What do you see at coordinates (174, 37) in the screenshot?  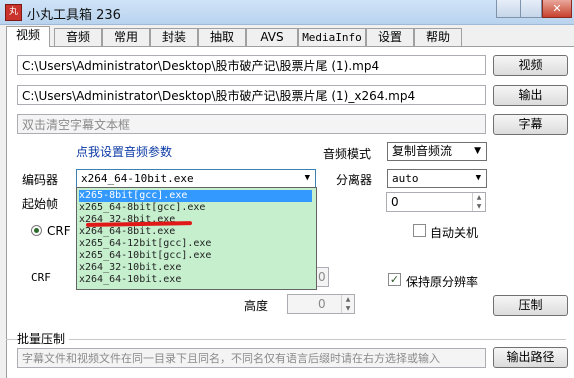 I see `tab-mux: 封装` at bounding box center [174, 37].